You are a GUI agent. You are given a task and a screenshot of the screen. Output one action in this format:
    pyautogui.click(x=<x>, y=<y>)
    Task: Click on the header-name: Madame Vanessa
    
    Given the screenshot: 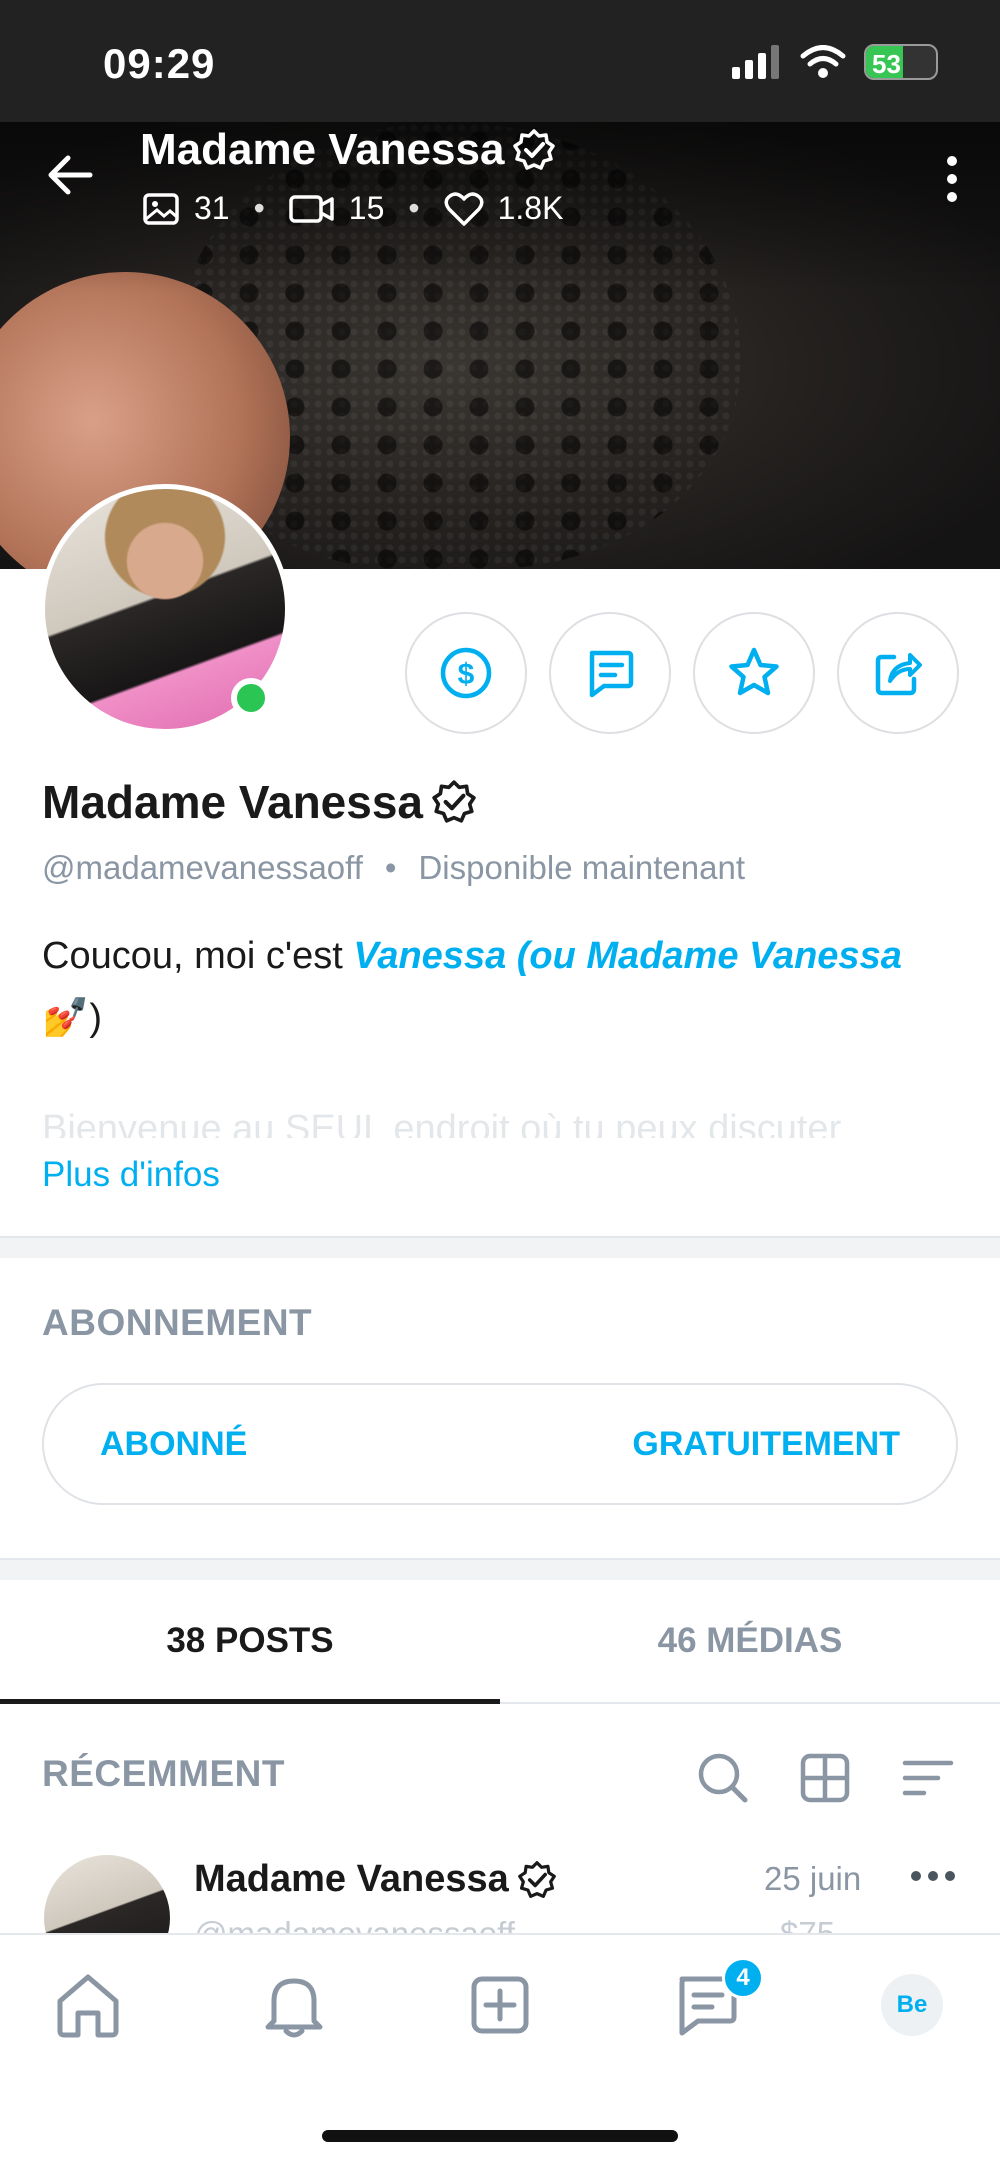 What is the action you would take?
    pyautogui.click(x=322, y=149)
    